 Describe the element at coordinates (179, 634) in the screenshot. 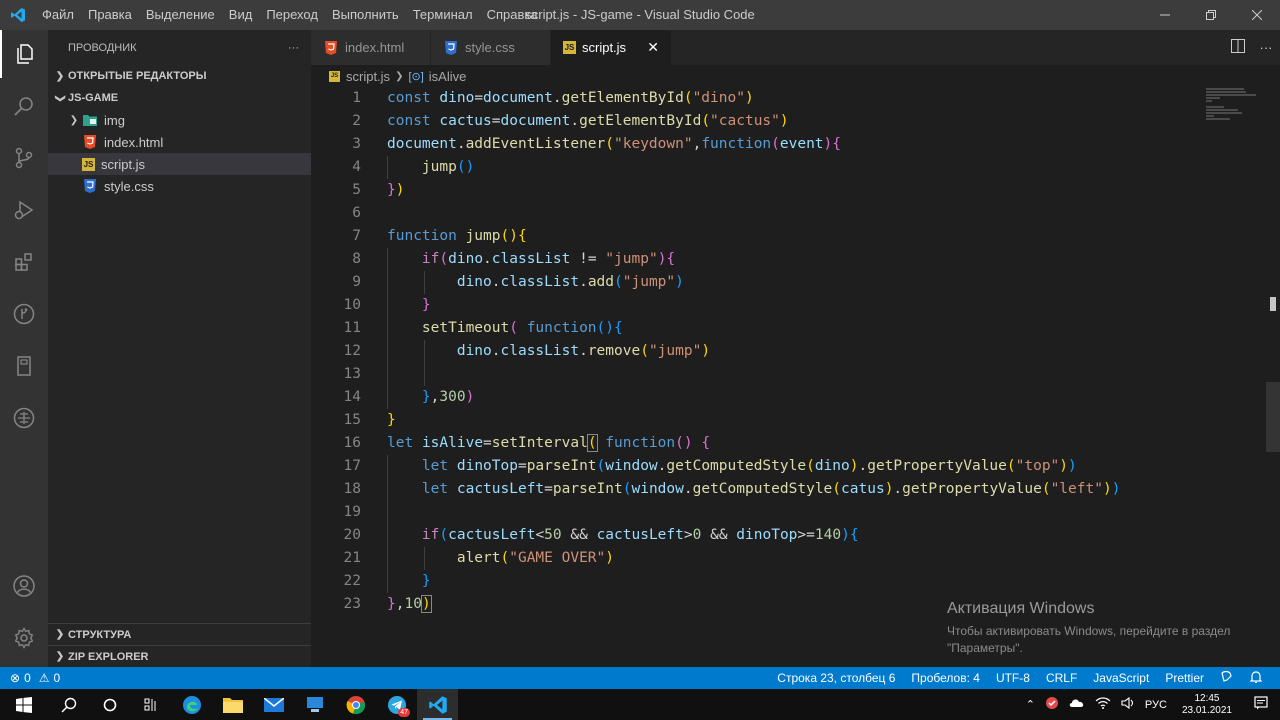

I see `outline-section: ❯ СТРУКТУРА` at that location.